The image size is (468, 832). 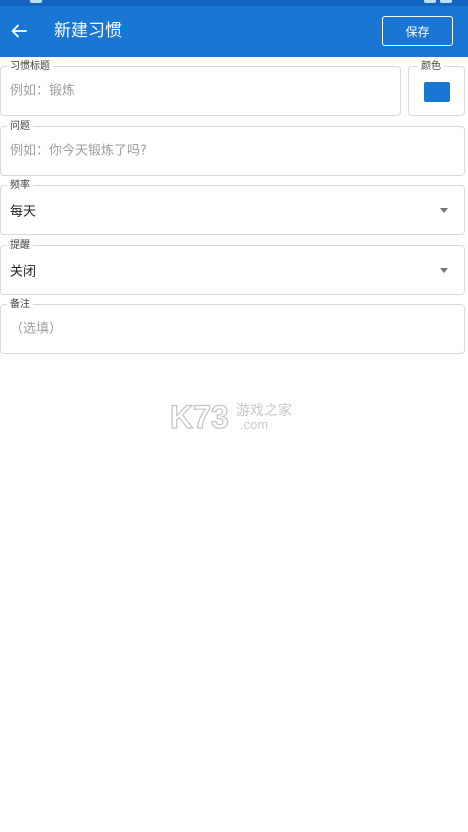 What do you see at coordinates (20, 126) in the screenshot?
I see `question-label: 问题` at bounding box center [20, 126].